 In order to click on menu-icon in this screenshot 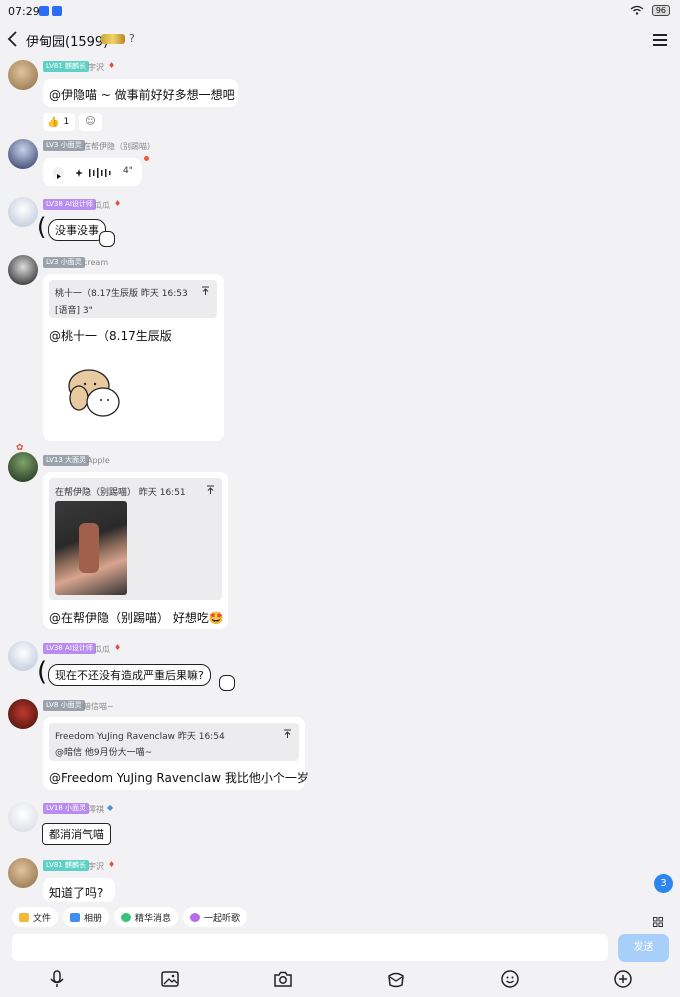, I will do `click(660, 40)`.